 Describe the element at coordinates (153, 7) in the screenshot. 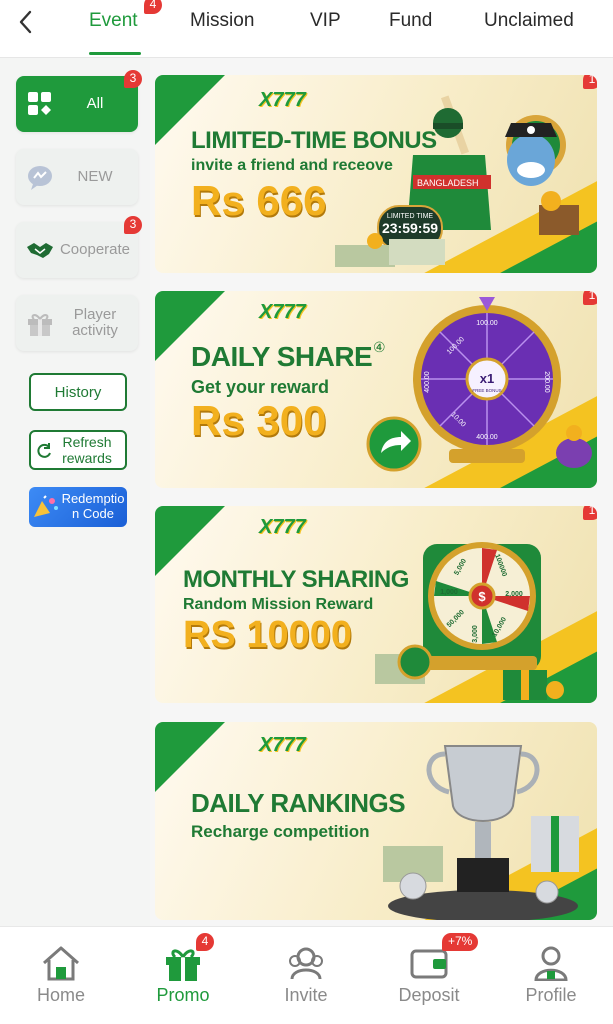

I see `tab-event-badge: 4` at that location.